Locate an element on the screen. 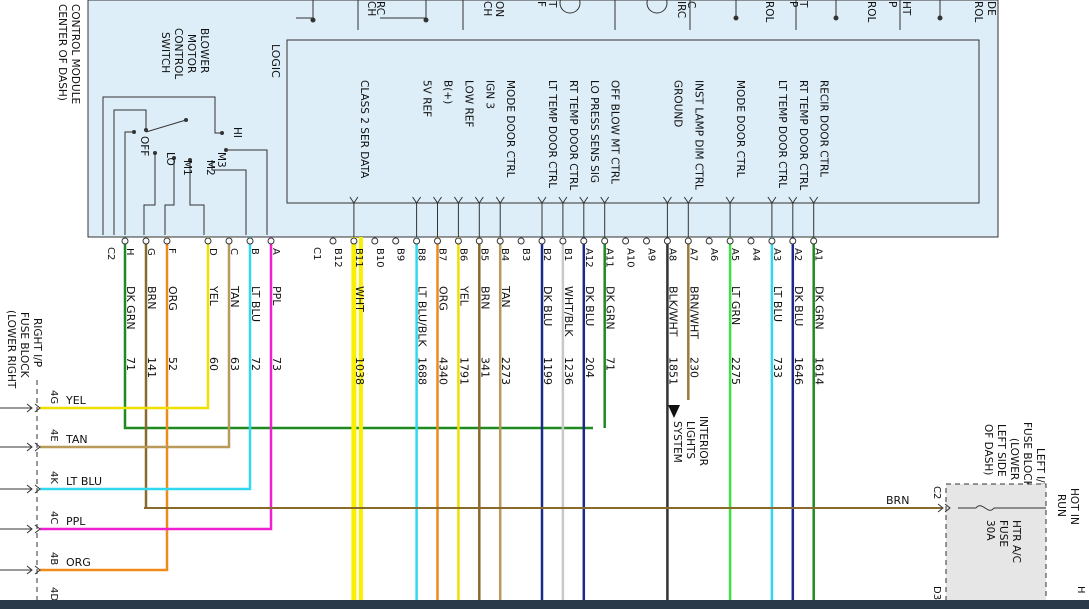 The width and height of the screenshot is (1089, 609). switch-off: OFF is located at coordinates (144, 146).